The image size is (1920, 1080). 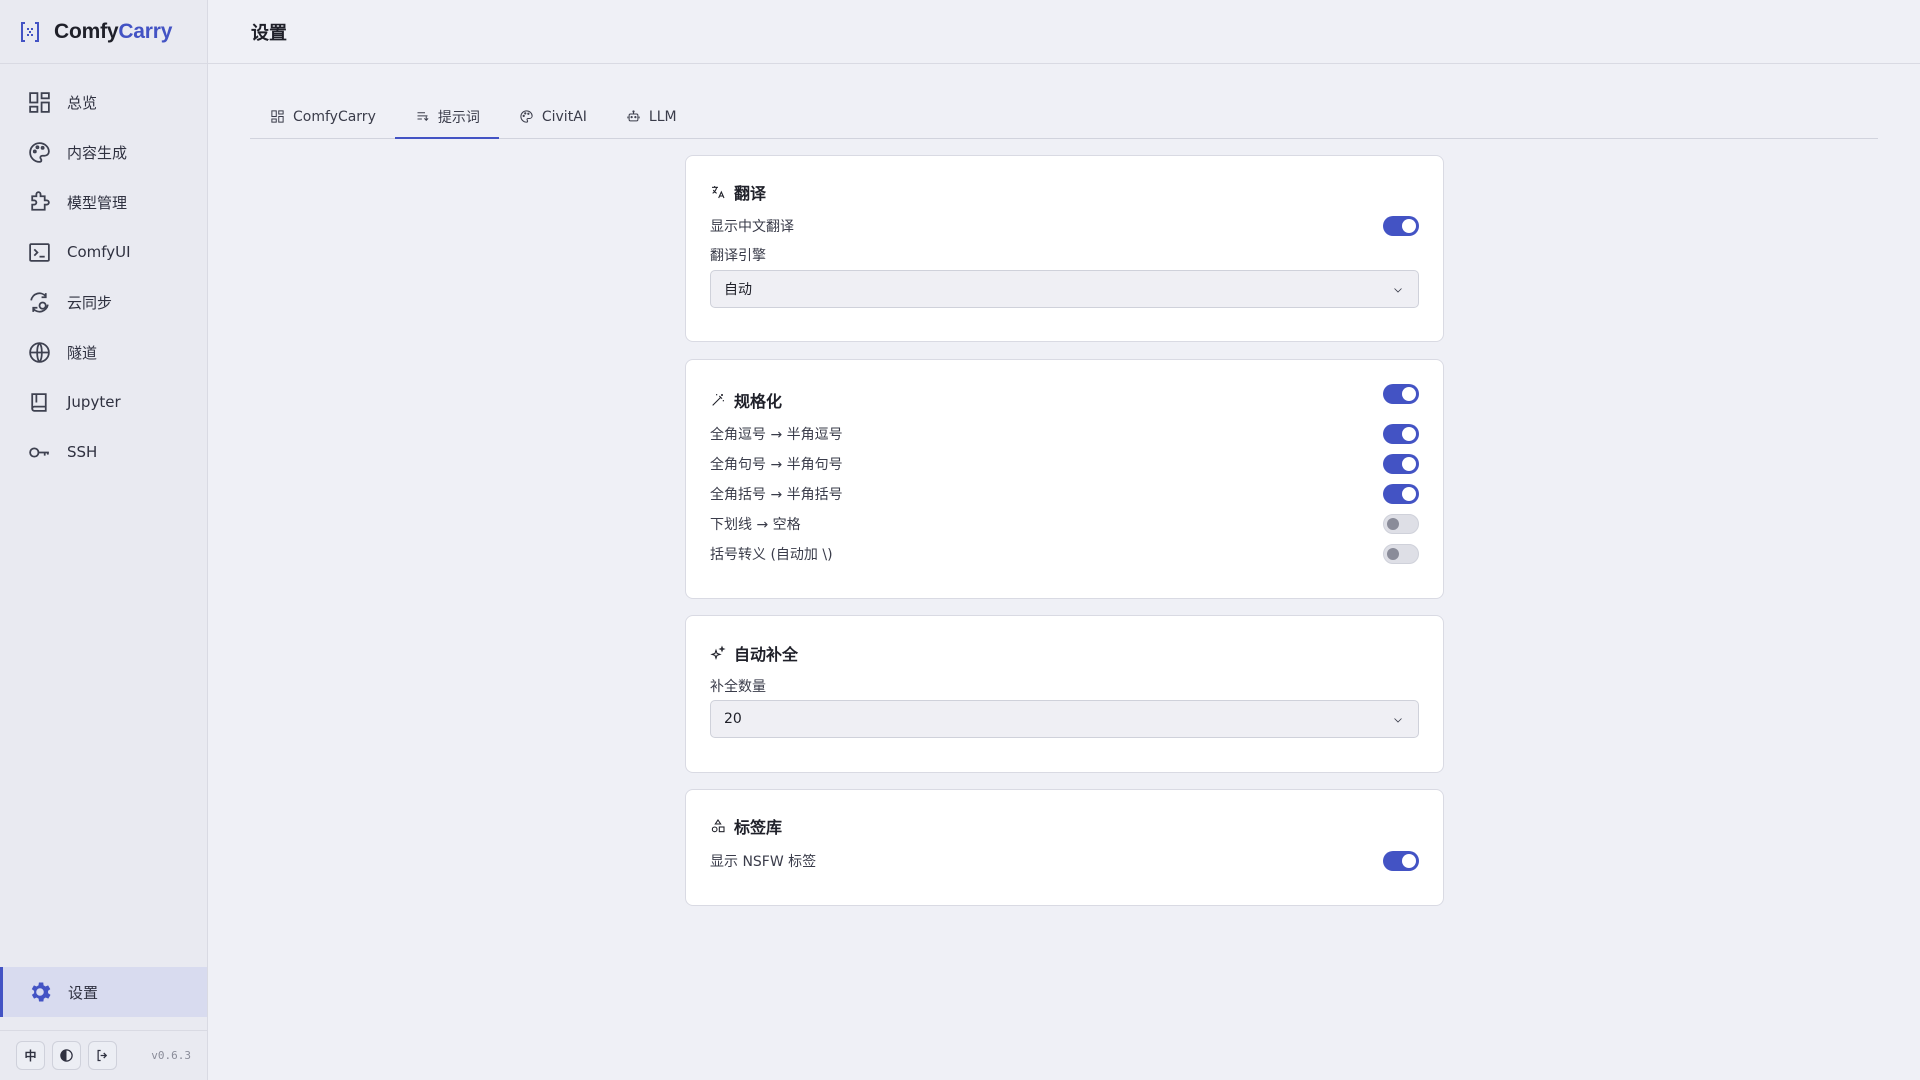 I want to click on sidebar-item-content-generation: 内容生成, so click(x=103, y=152).